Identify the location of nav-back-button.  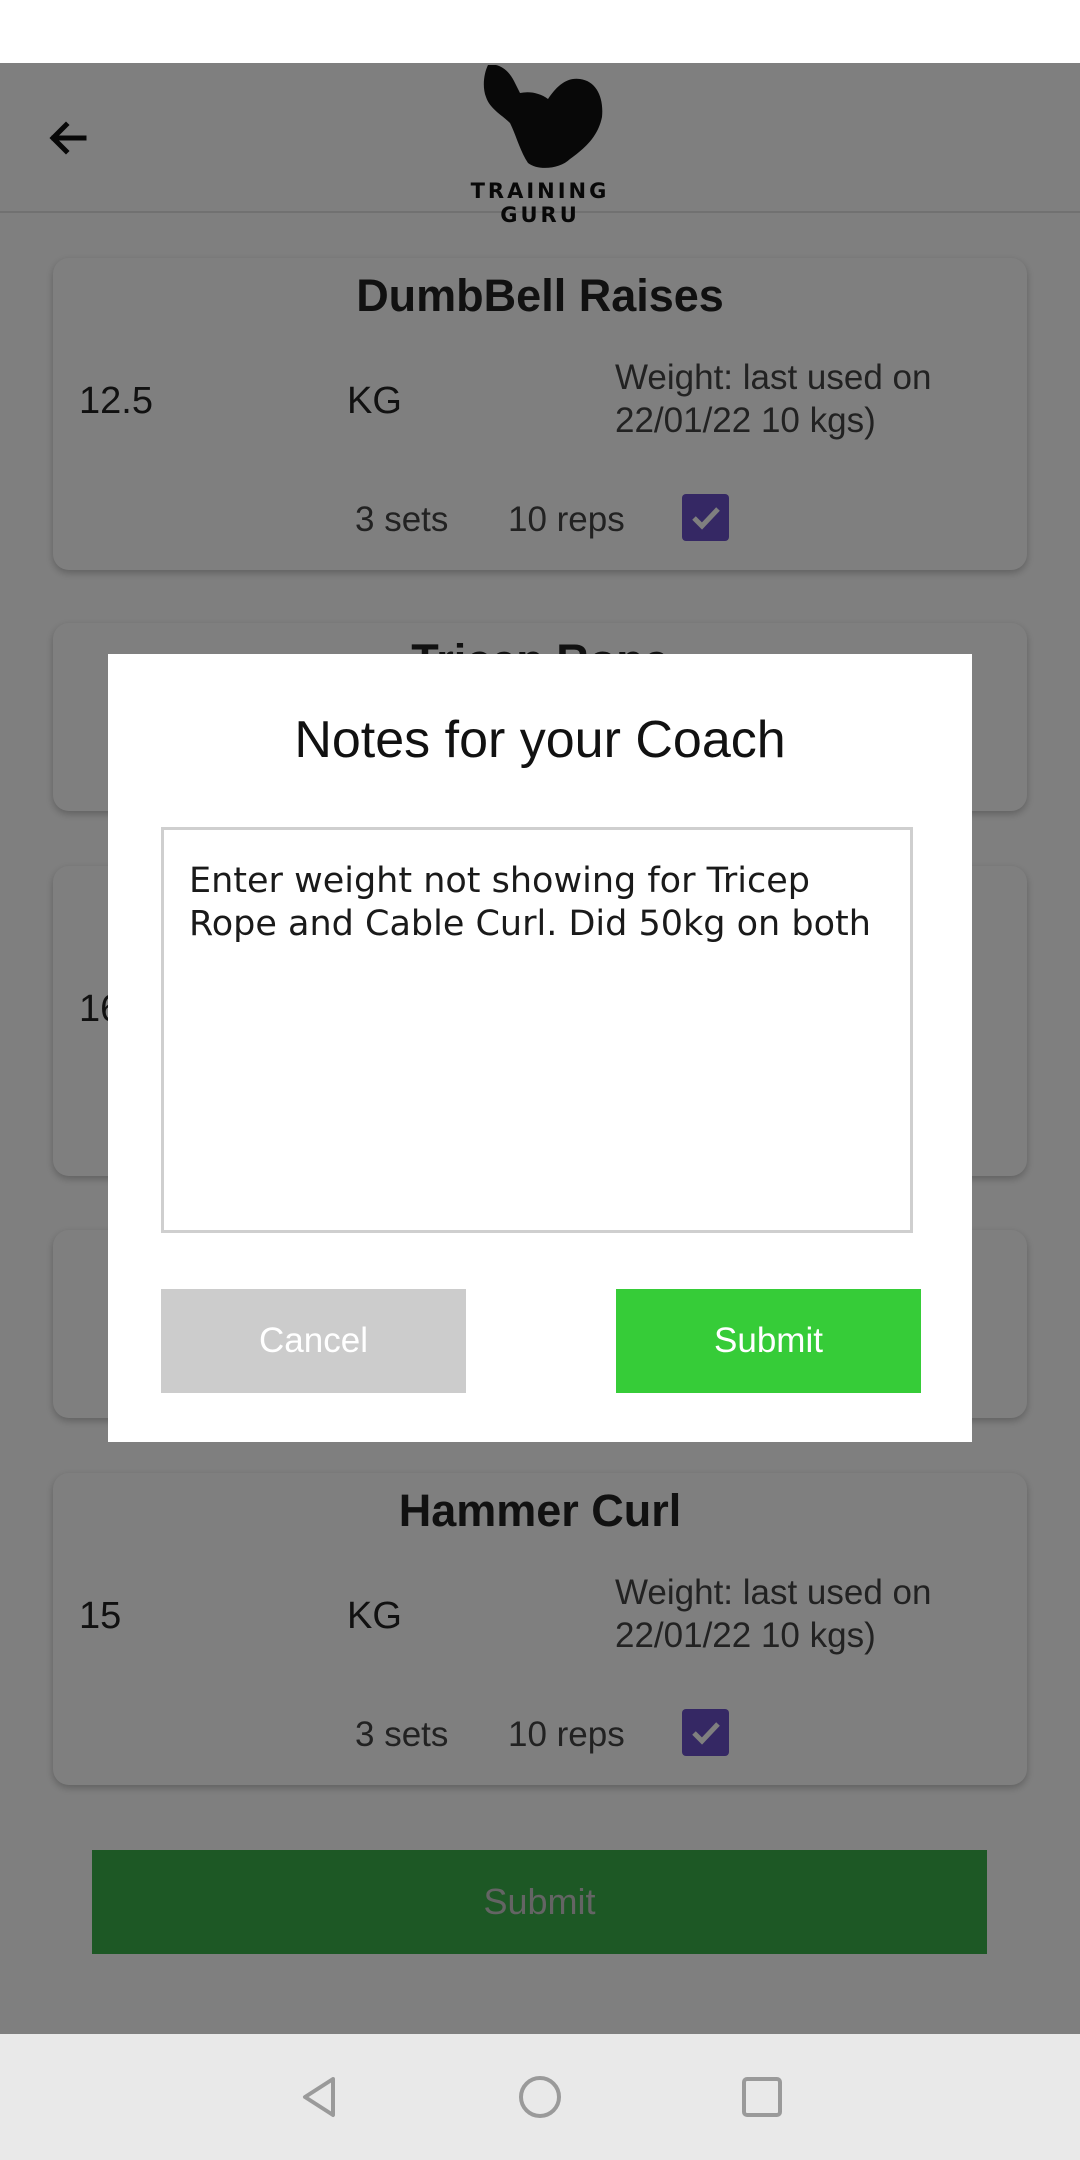
(320, 2097).